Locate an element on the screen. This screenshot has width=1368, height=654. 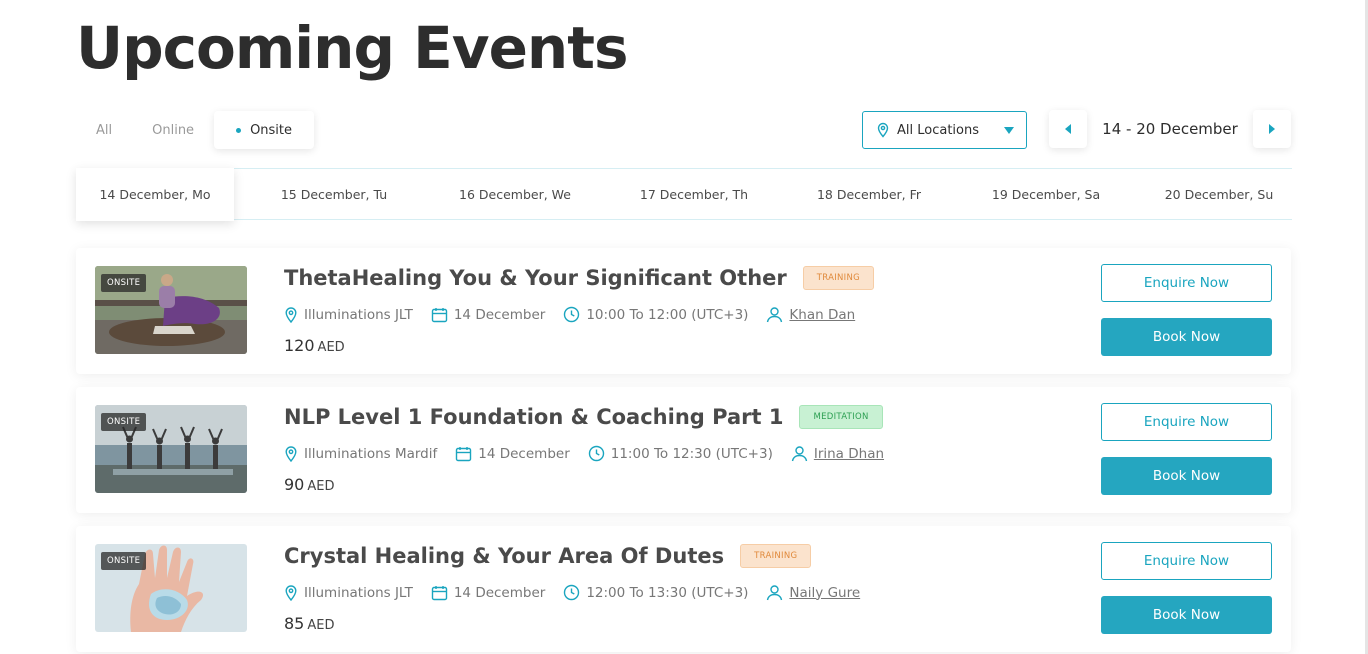
event-price: 120 AED is located at coordinates (314, 345).